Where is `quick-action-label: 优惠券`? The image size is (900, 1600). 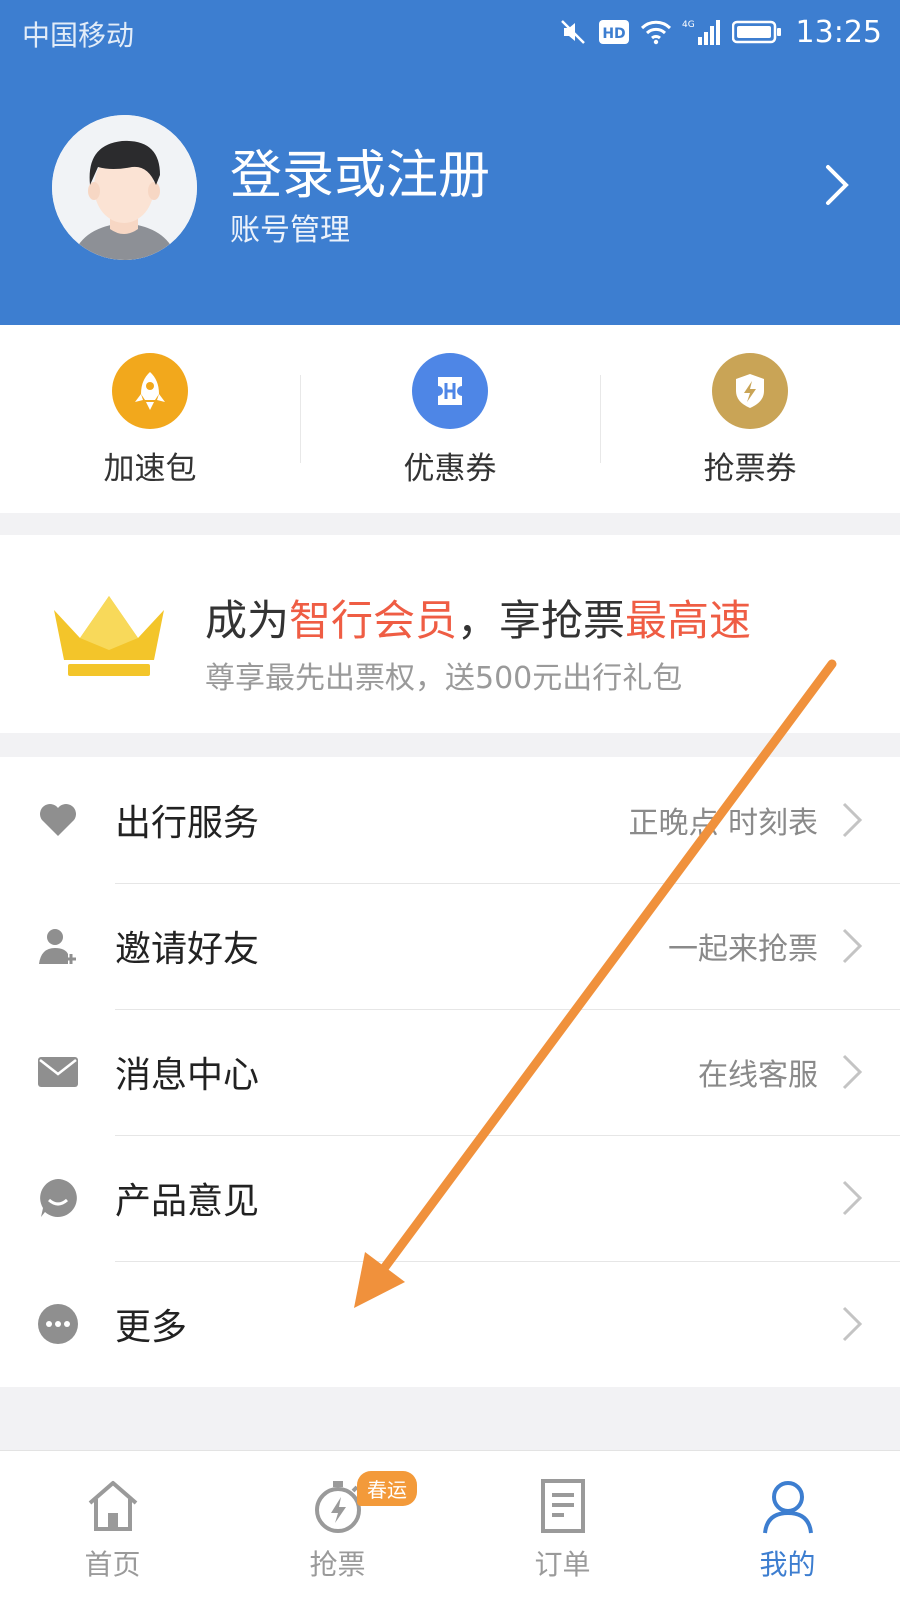
quick-action-label: 优惠券 is located at coordinates (450, 469).